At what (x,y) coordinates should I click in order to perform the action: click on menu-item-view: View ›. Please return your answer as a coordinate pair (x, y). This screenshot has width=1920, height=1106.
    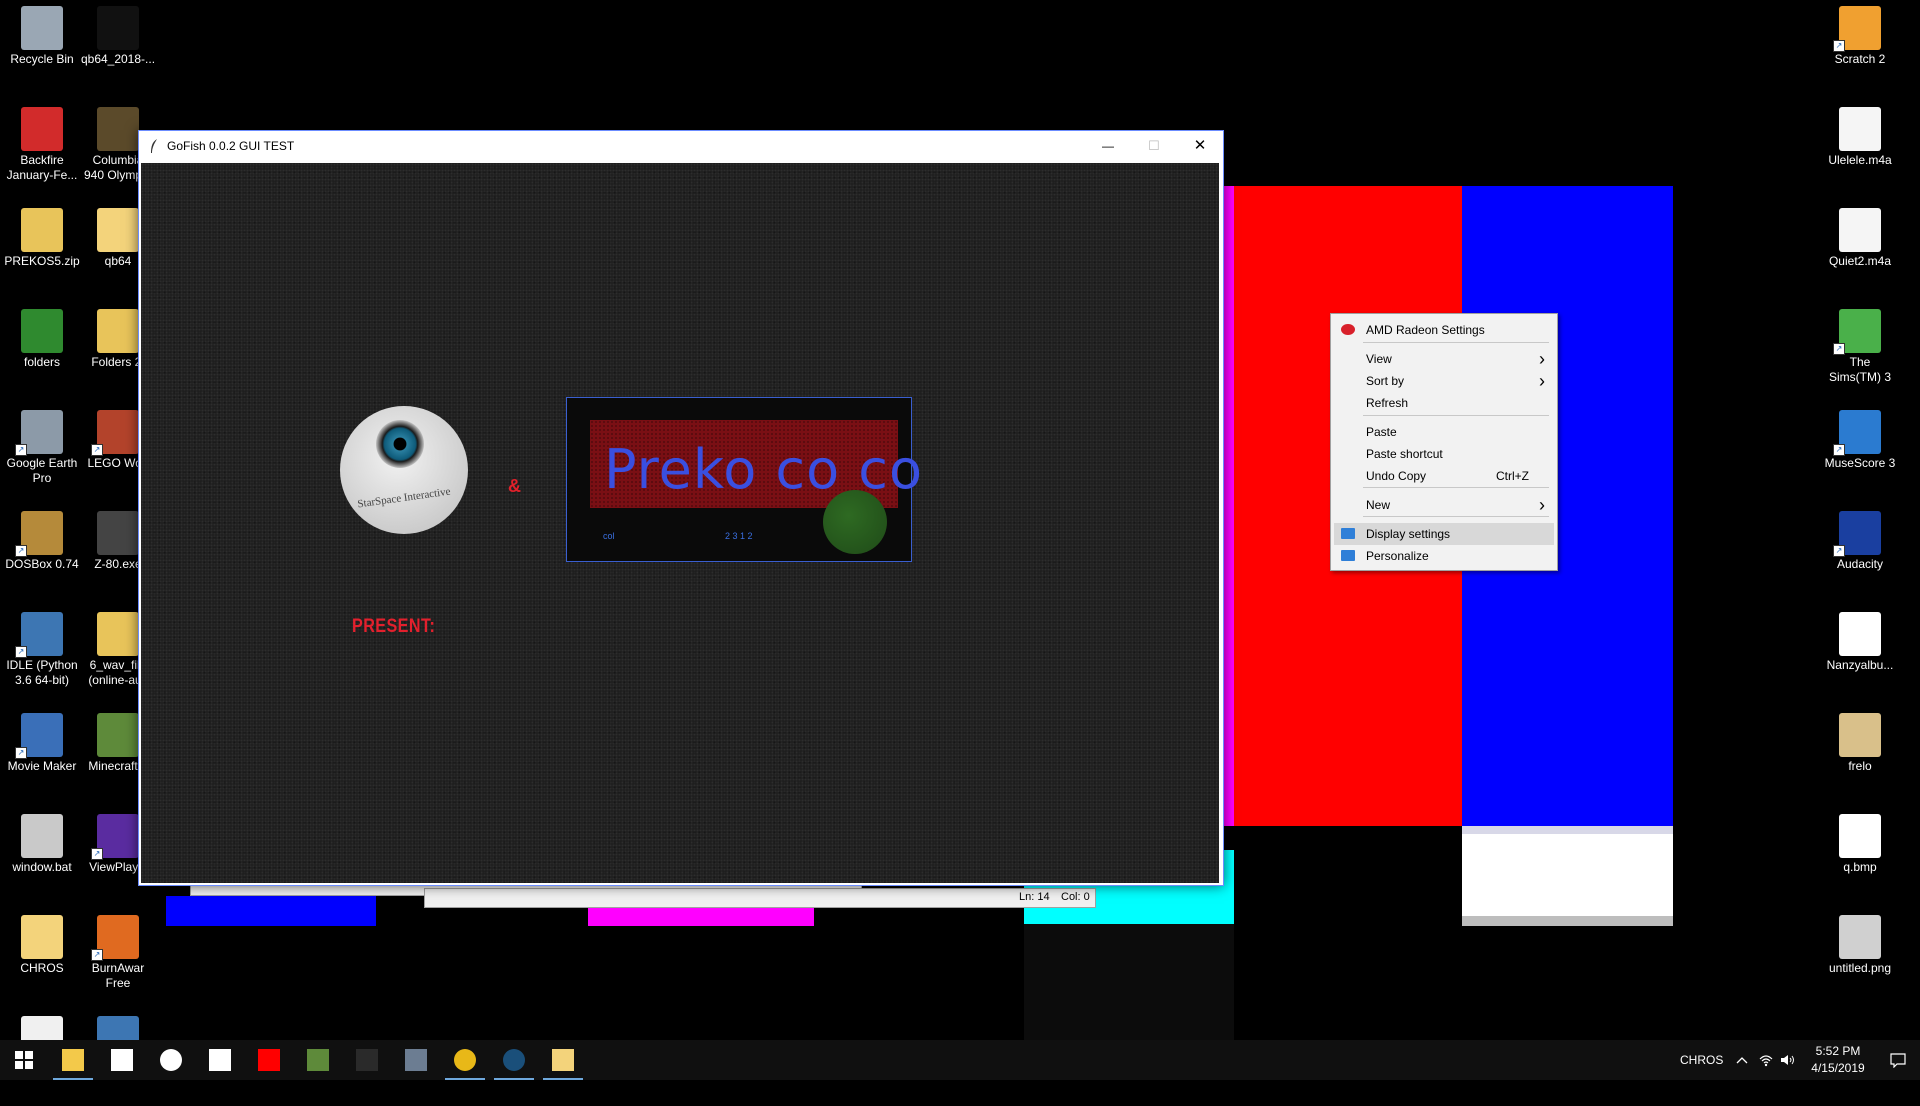
    Looking at the image, I should click on (1444, 359).